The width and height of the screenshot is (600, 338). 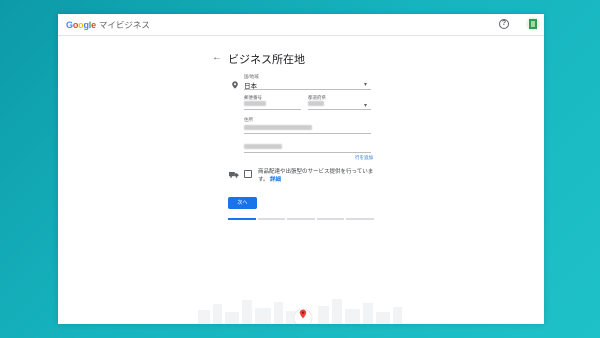 What do you see at coordinates (93, 24) in the screenshot?
I see `logo-letter: e` at bounding box center [93, 24].